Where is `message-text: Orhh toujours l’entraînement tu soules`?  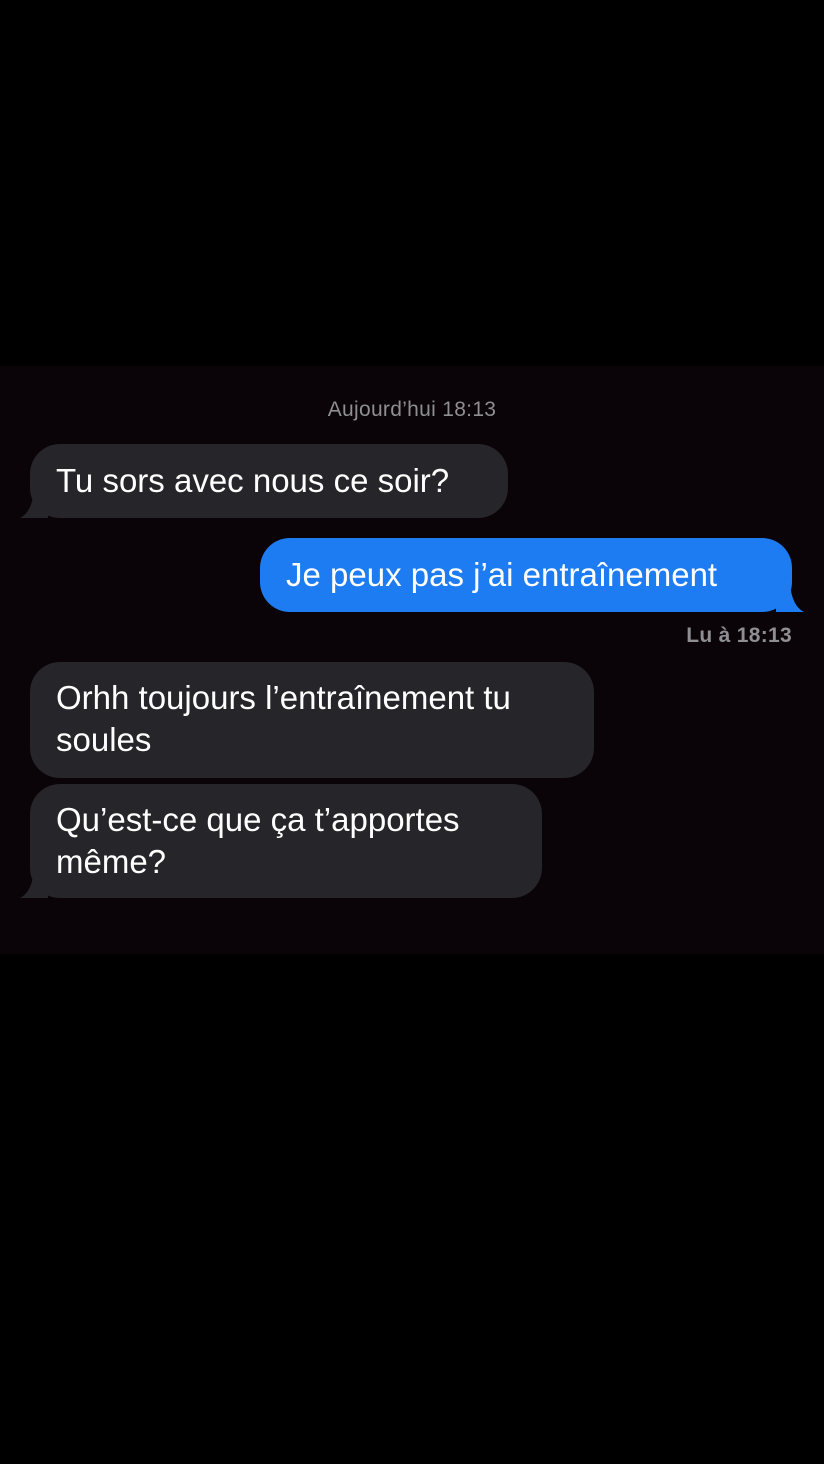
message-text: Orhh toujours l’entraînement tu soules is located at coordinates (283, 718).